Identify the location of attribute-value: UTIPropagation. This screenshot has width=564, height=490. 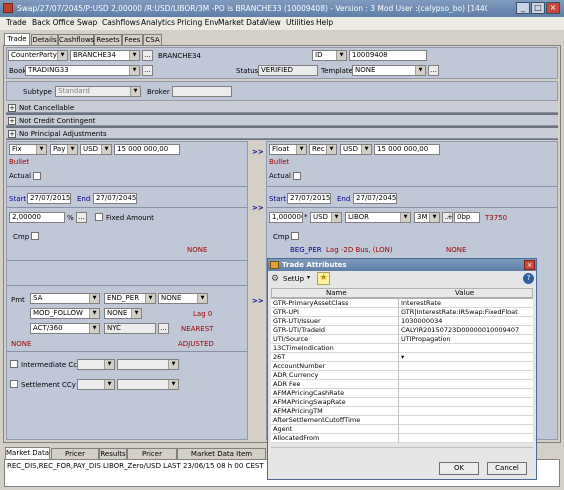
(466, 339).